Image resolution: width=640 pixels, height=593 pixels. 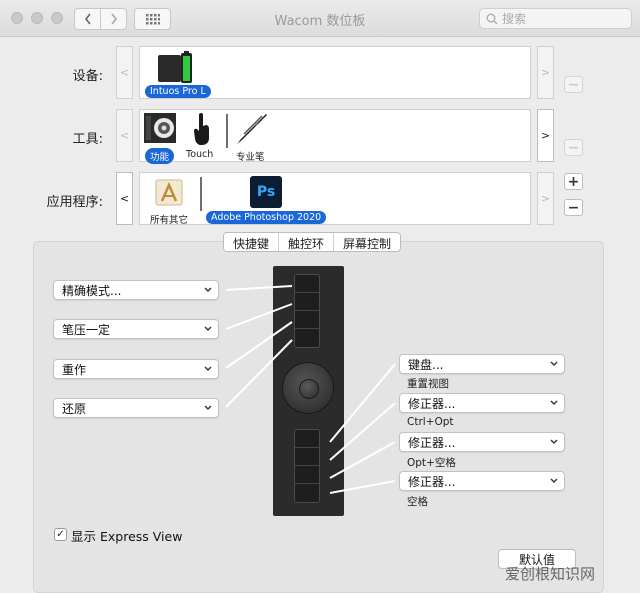 What do you see at coordinates (573, 207) in the screenshot?
I see `remove-app-button: −` at bounding box center [573, 207].